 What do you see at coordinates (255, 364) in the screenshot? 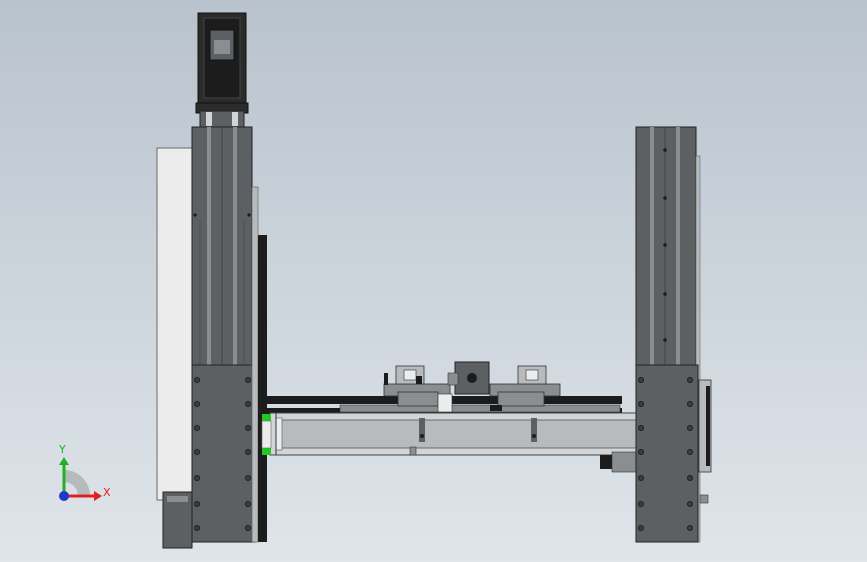
I see `left-side-strip` at bounding box center [255, 364].